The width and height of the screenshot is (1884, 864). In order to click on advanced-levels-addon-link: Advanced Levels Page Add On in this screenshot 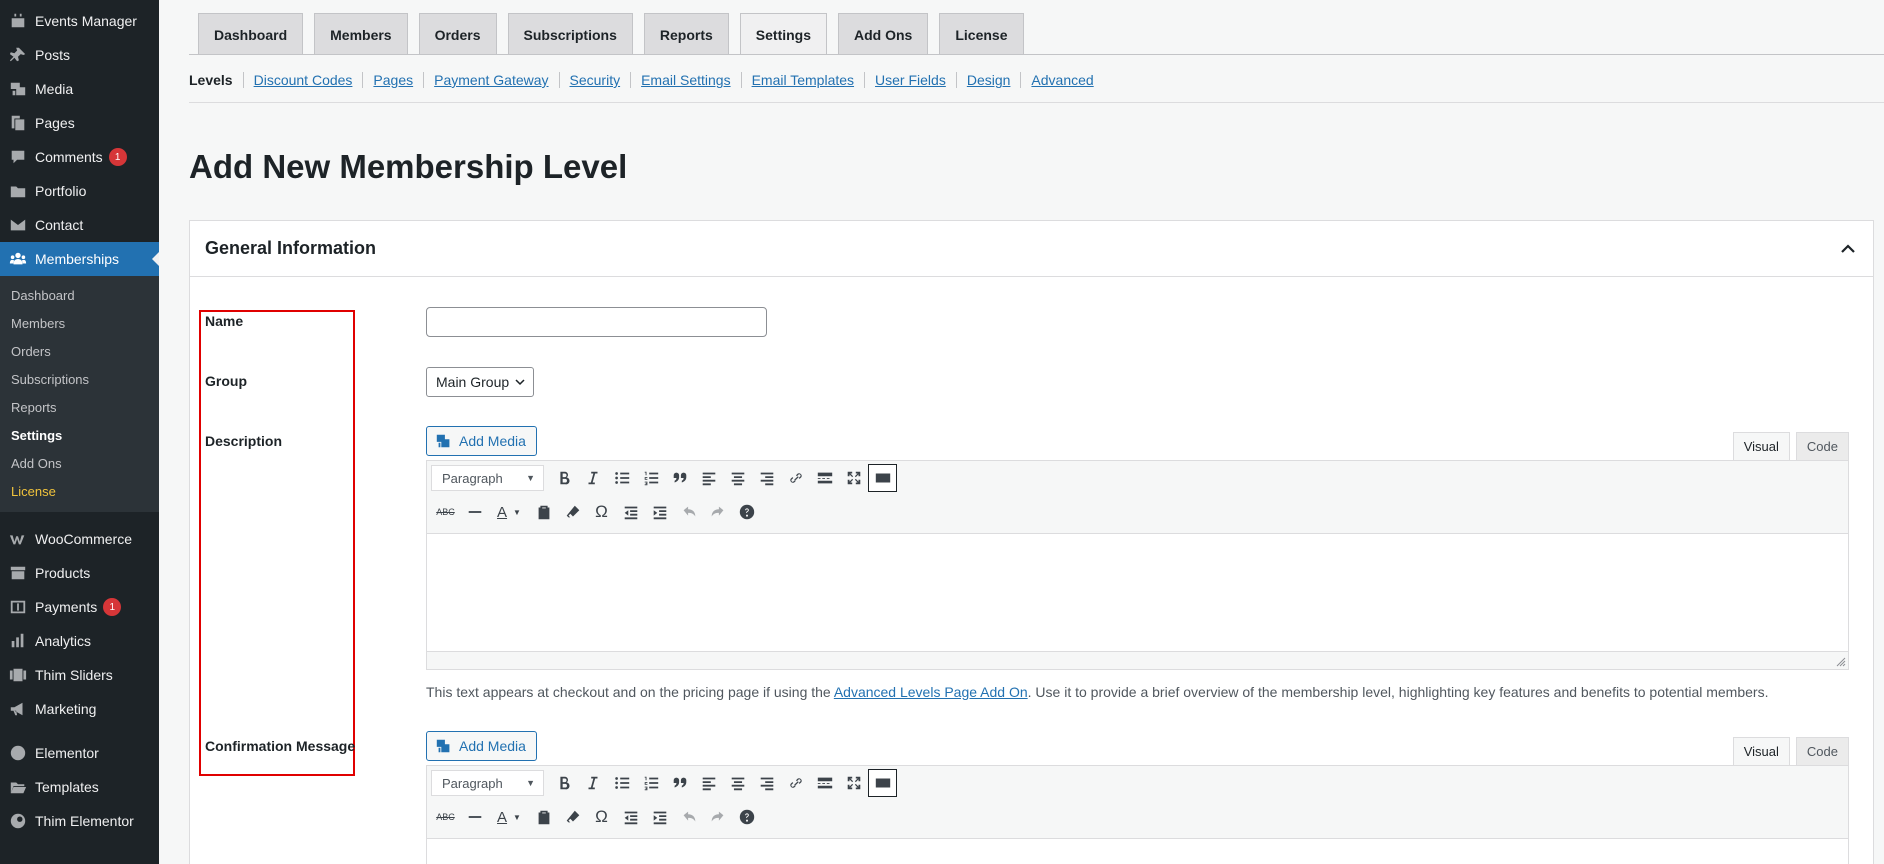, I will do `click(931, 692)`.